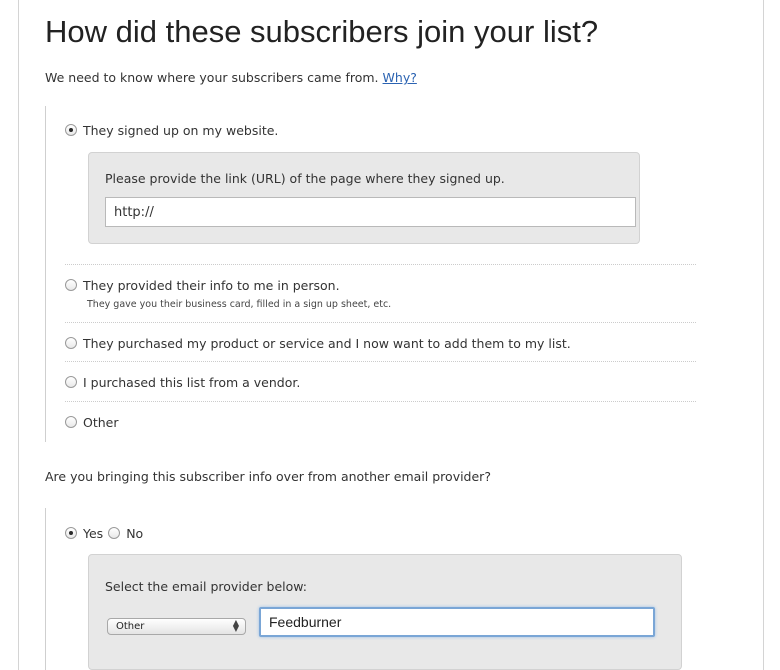  I want to click on purchased-product-radio, so click(71, 343).